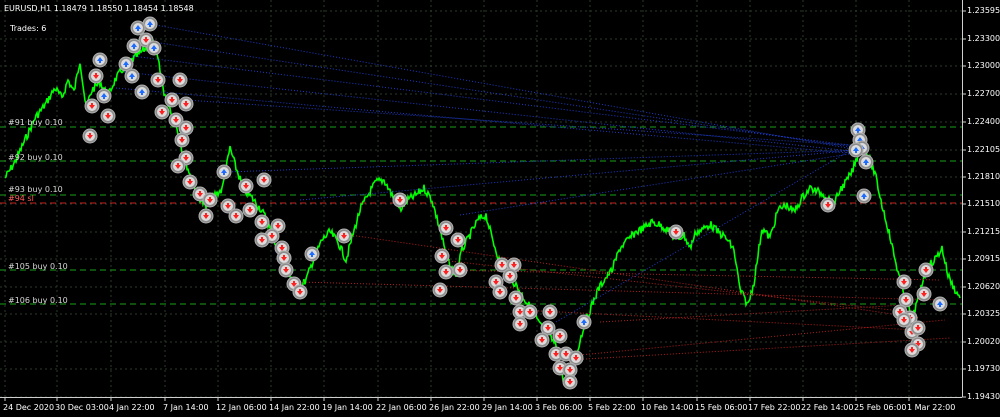  What do you see at coordinates (454, 407) in the screenshot?
I see `time-axis-label: 26 Jan 22:00` at bounding box center [454, 407].